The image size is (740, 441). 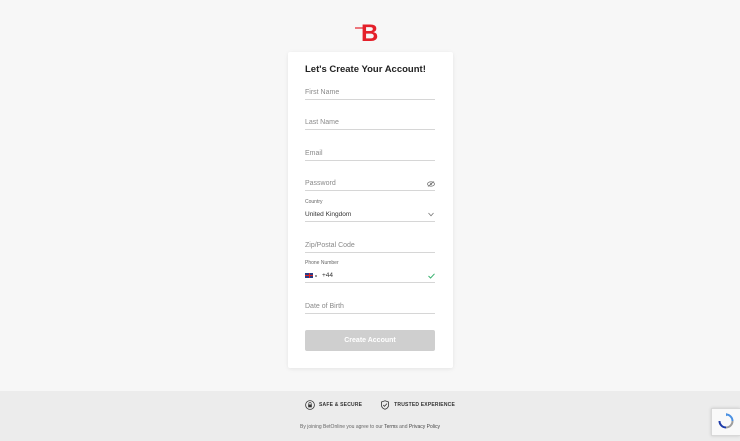 What do you see at coordinates (370, 123) in the screenshot?
I see `last-name-field: Last Name` at bounding box center [370, 123].